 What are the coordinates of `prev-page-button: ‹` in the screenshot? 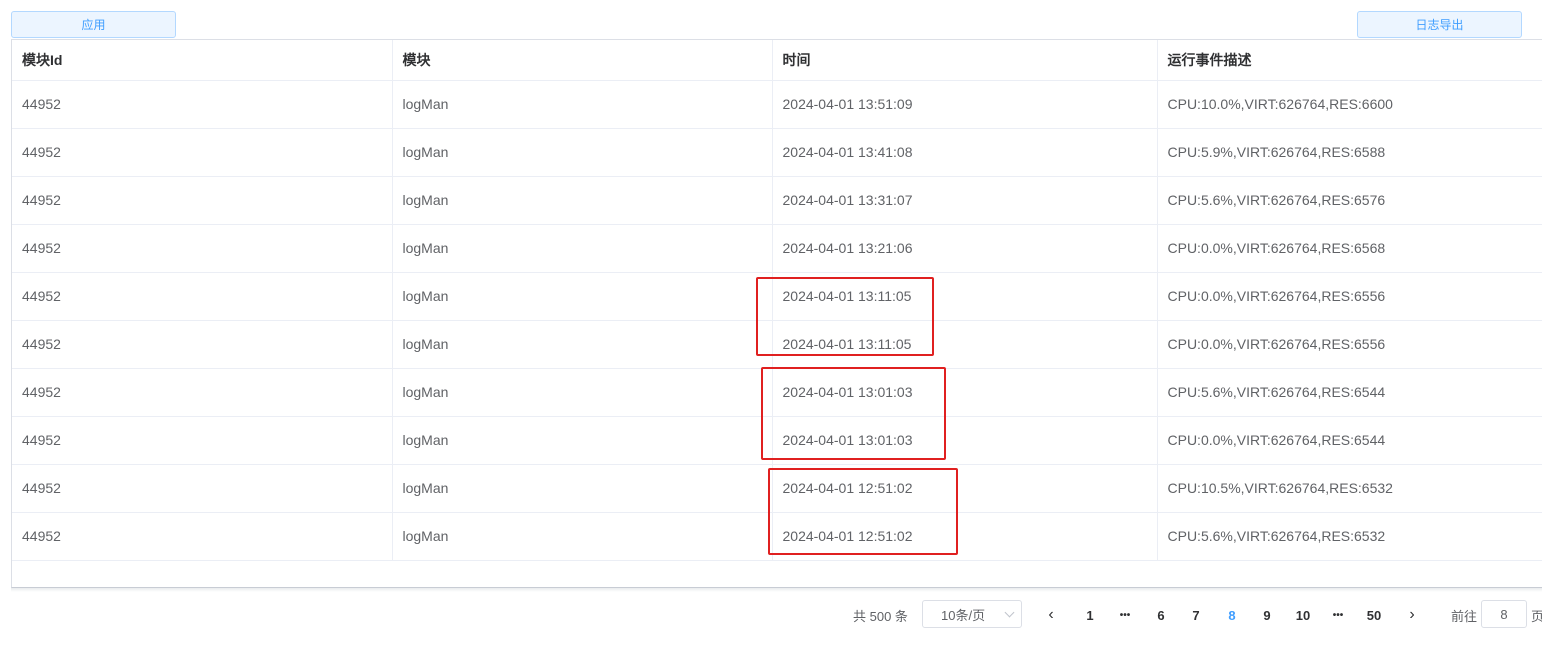 It's located at (1051, 615).